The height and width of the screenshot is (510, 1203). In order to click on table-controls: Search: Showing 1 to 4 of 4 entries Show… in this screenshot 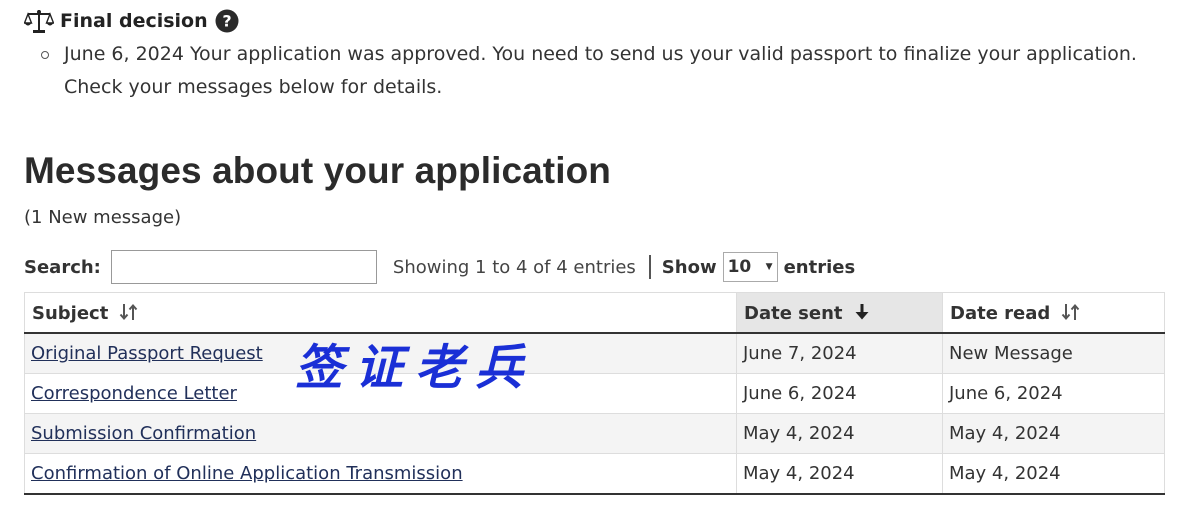, I will do `click(439, 267)`.